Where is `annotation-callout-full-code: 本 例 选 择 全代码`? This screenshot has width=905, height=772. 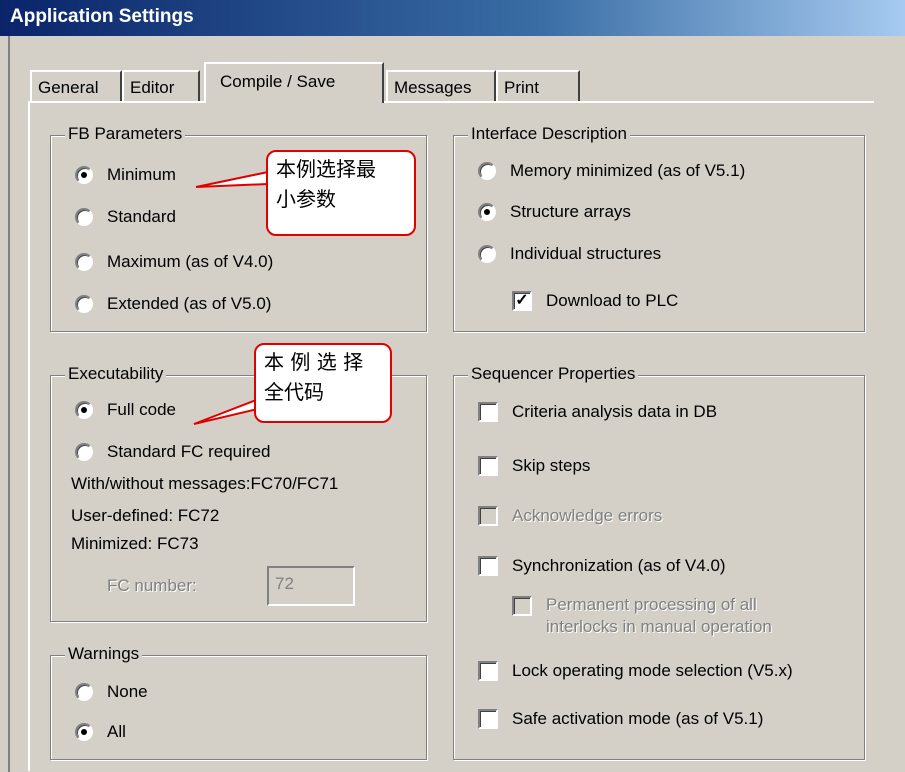
annotation-callout-full-code: 本 例 选 择 全代码 is located at coordinates (323, 383).